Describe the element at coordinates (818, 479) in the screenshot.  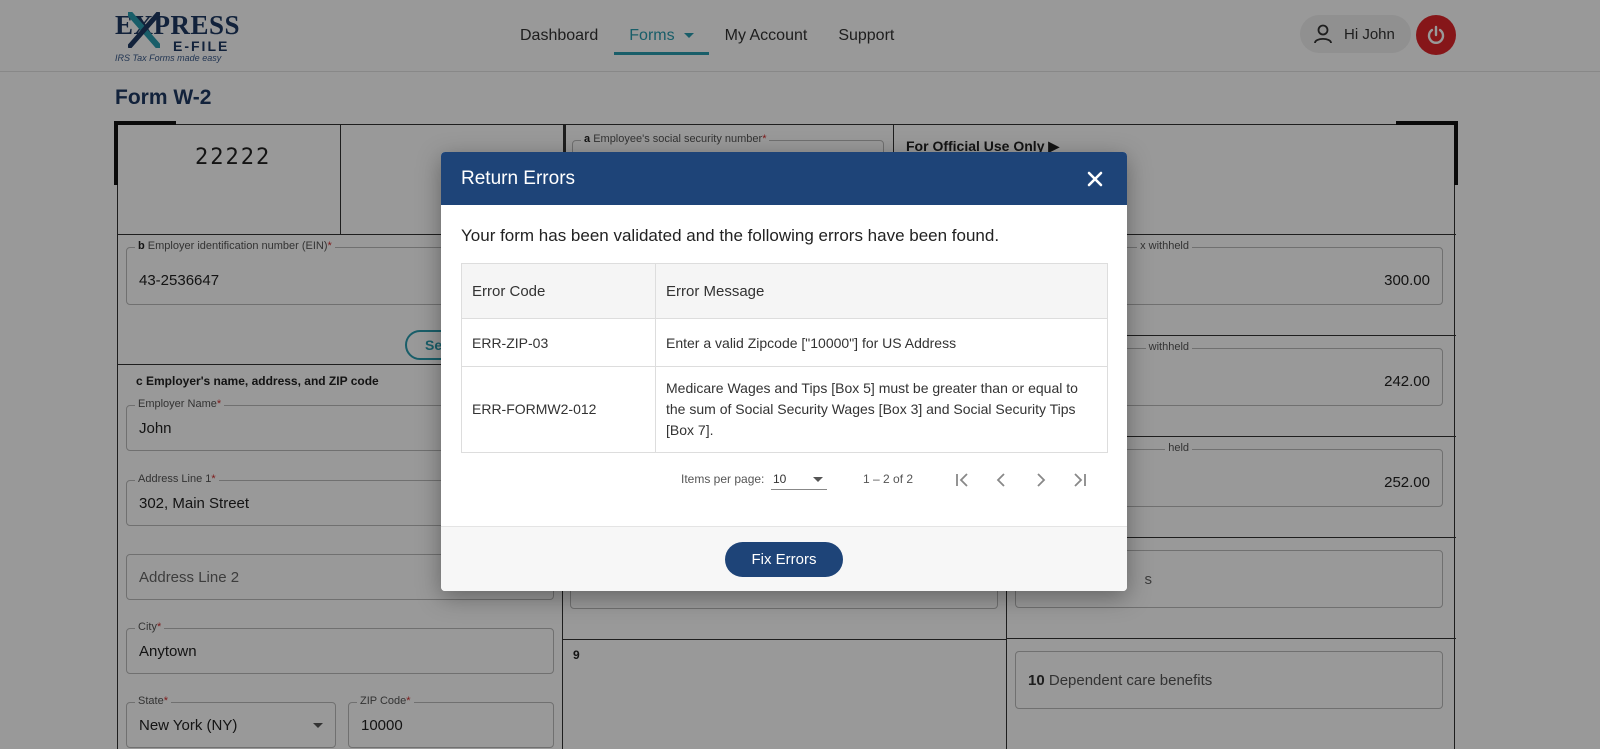
I see `chevron-down-icon` at that location.